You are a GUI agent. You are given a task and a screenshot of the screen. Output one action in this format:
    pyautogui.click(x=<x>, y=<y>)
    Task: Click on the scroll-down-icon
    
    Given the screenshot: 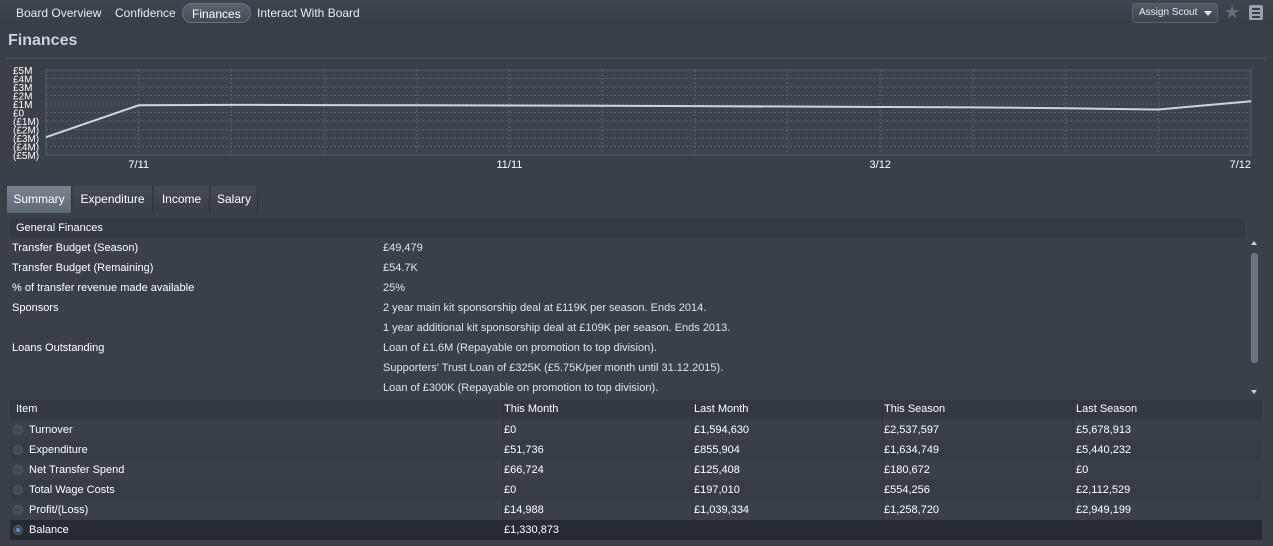 What is the action you would take?
    pyautogui.click(x=1254, y=392)
    